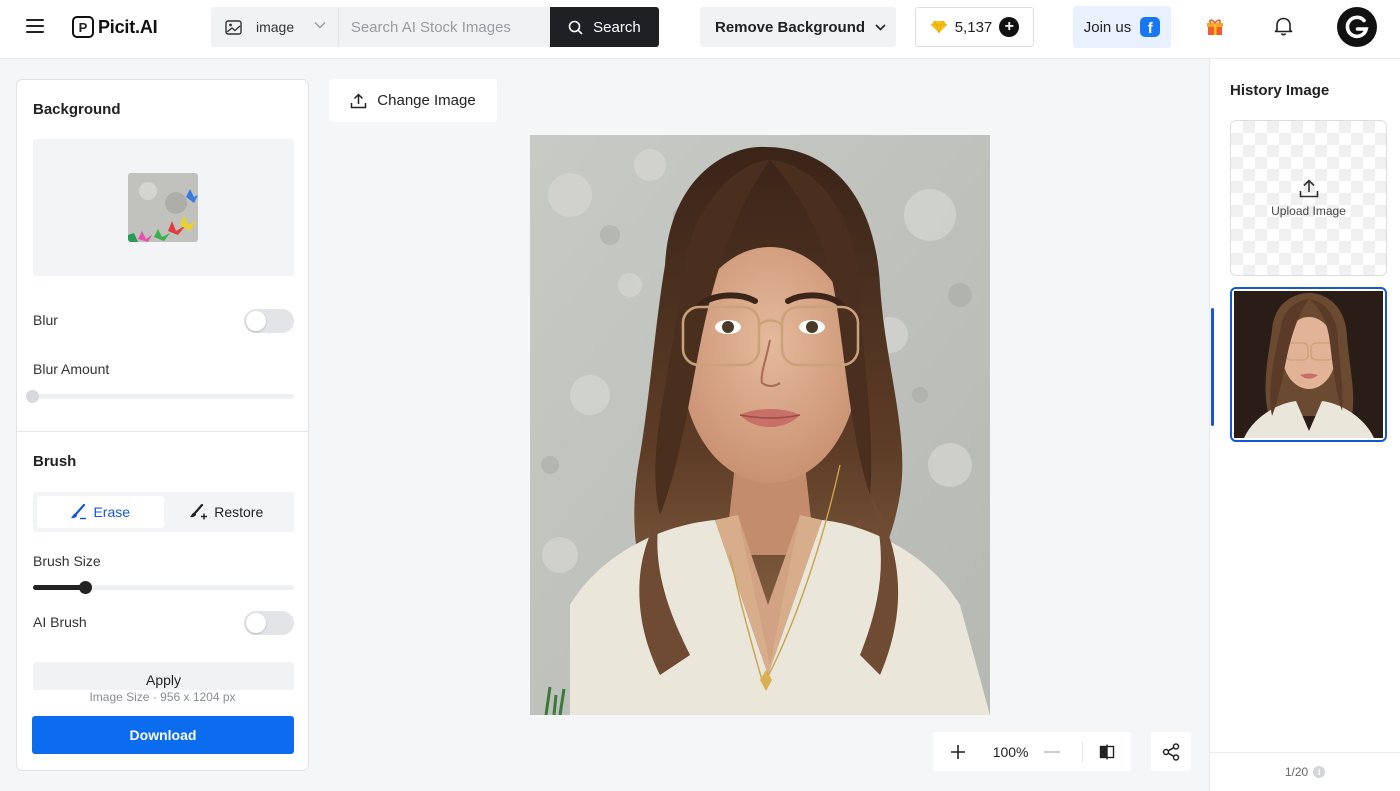  I want to click on restore-tab: Restore, so click(227, 512).